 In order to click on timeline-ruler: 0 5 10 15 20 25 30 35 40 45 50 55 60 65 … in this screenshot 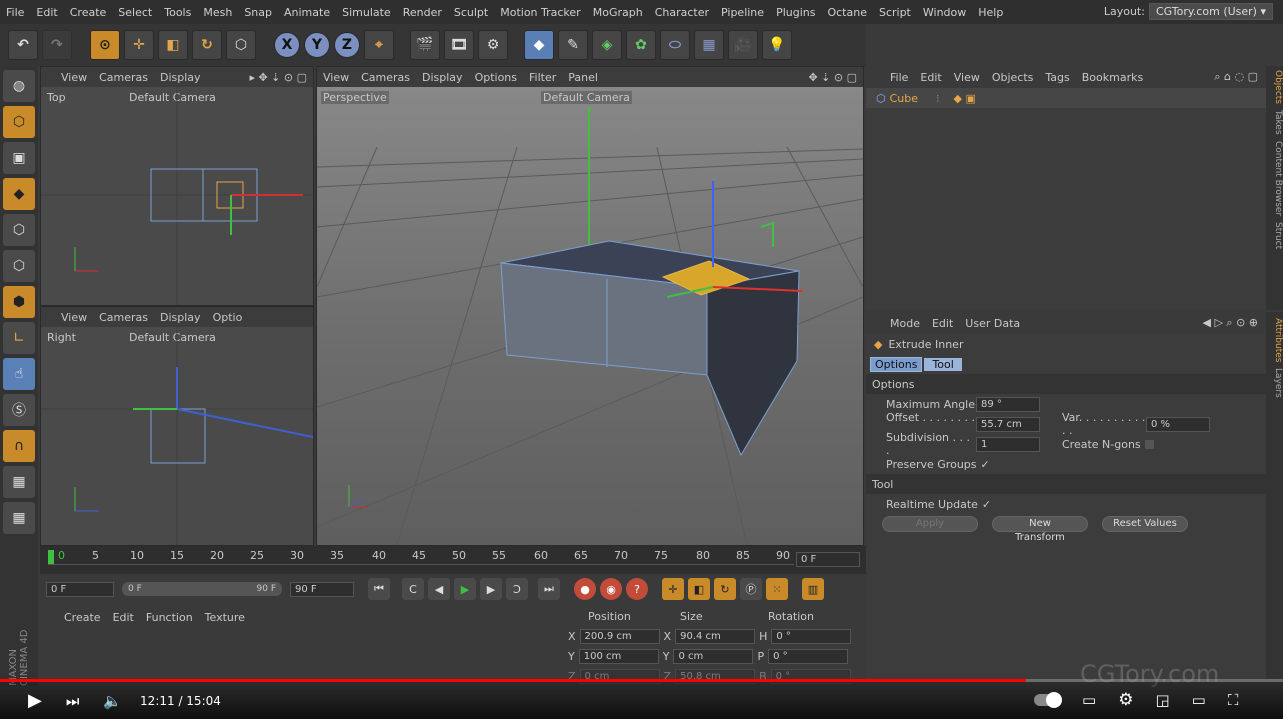, I will do `click(453, 560)`.